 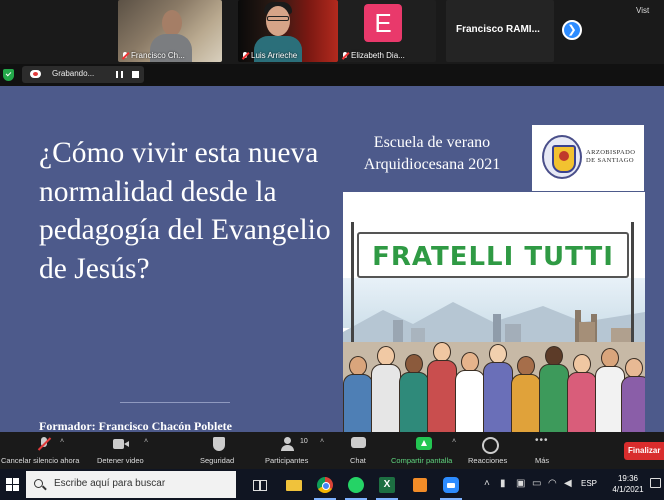 I want to click on arzobispado-logo: ARZOBISPADO DE SANTIAGO, so click(x=588, y=158).